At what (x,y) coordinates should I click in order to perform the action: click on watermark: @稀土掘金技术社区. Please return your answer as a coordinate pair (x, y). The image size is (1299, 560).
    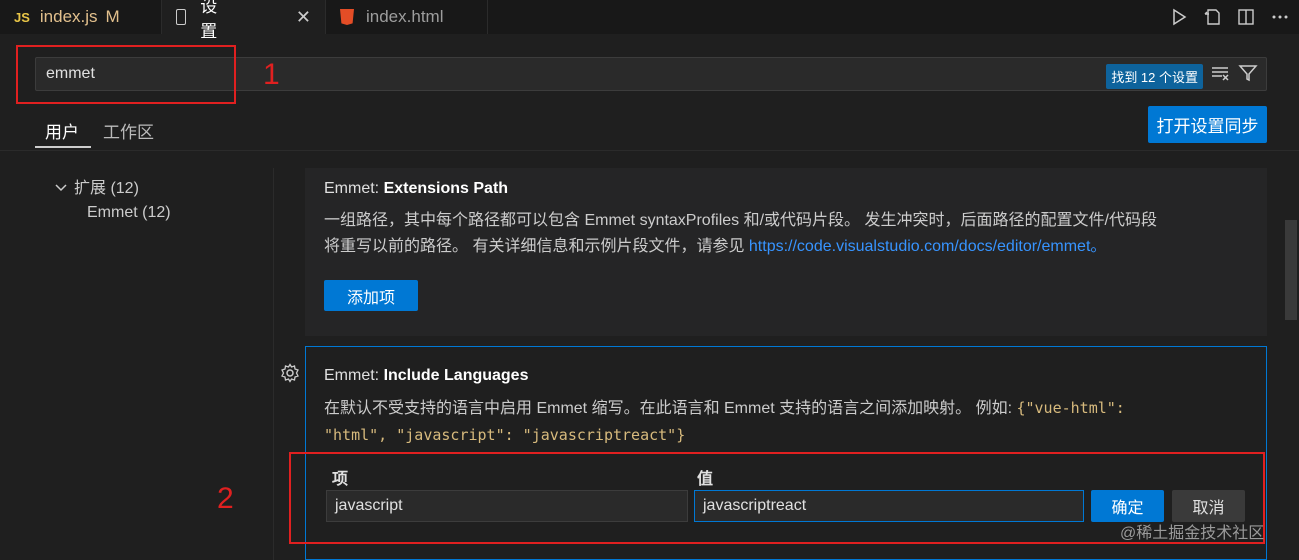
    Looking at the image, I should click on (1192, 533).